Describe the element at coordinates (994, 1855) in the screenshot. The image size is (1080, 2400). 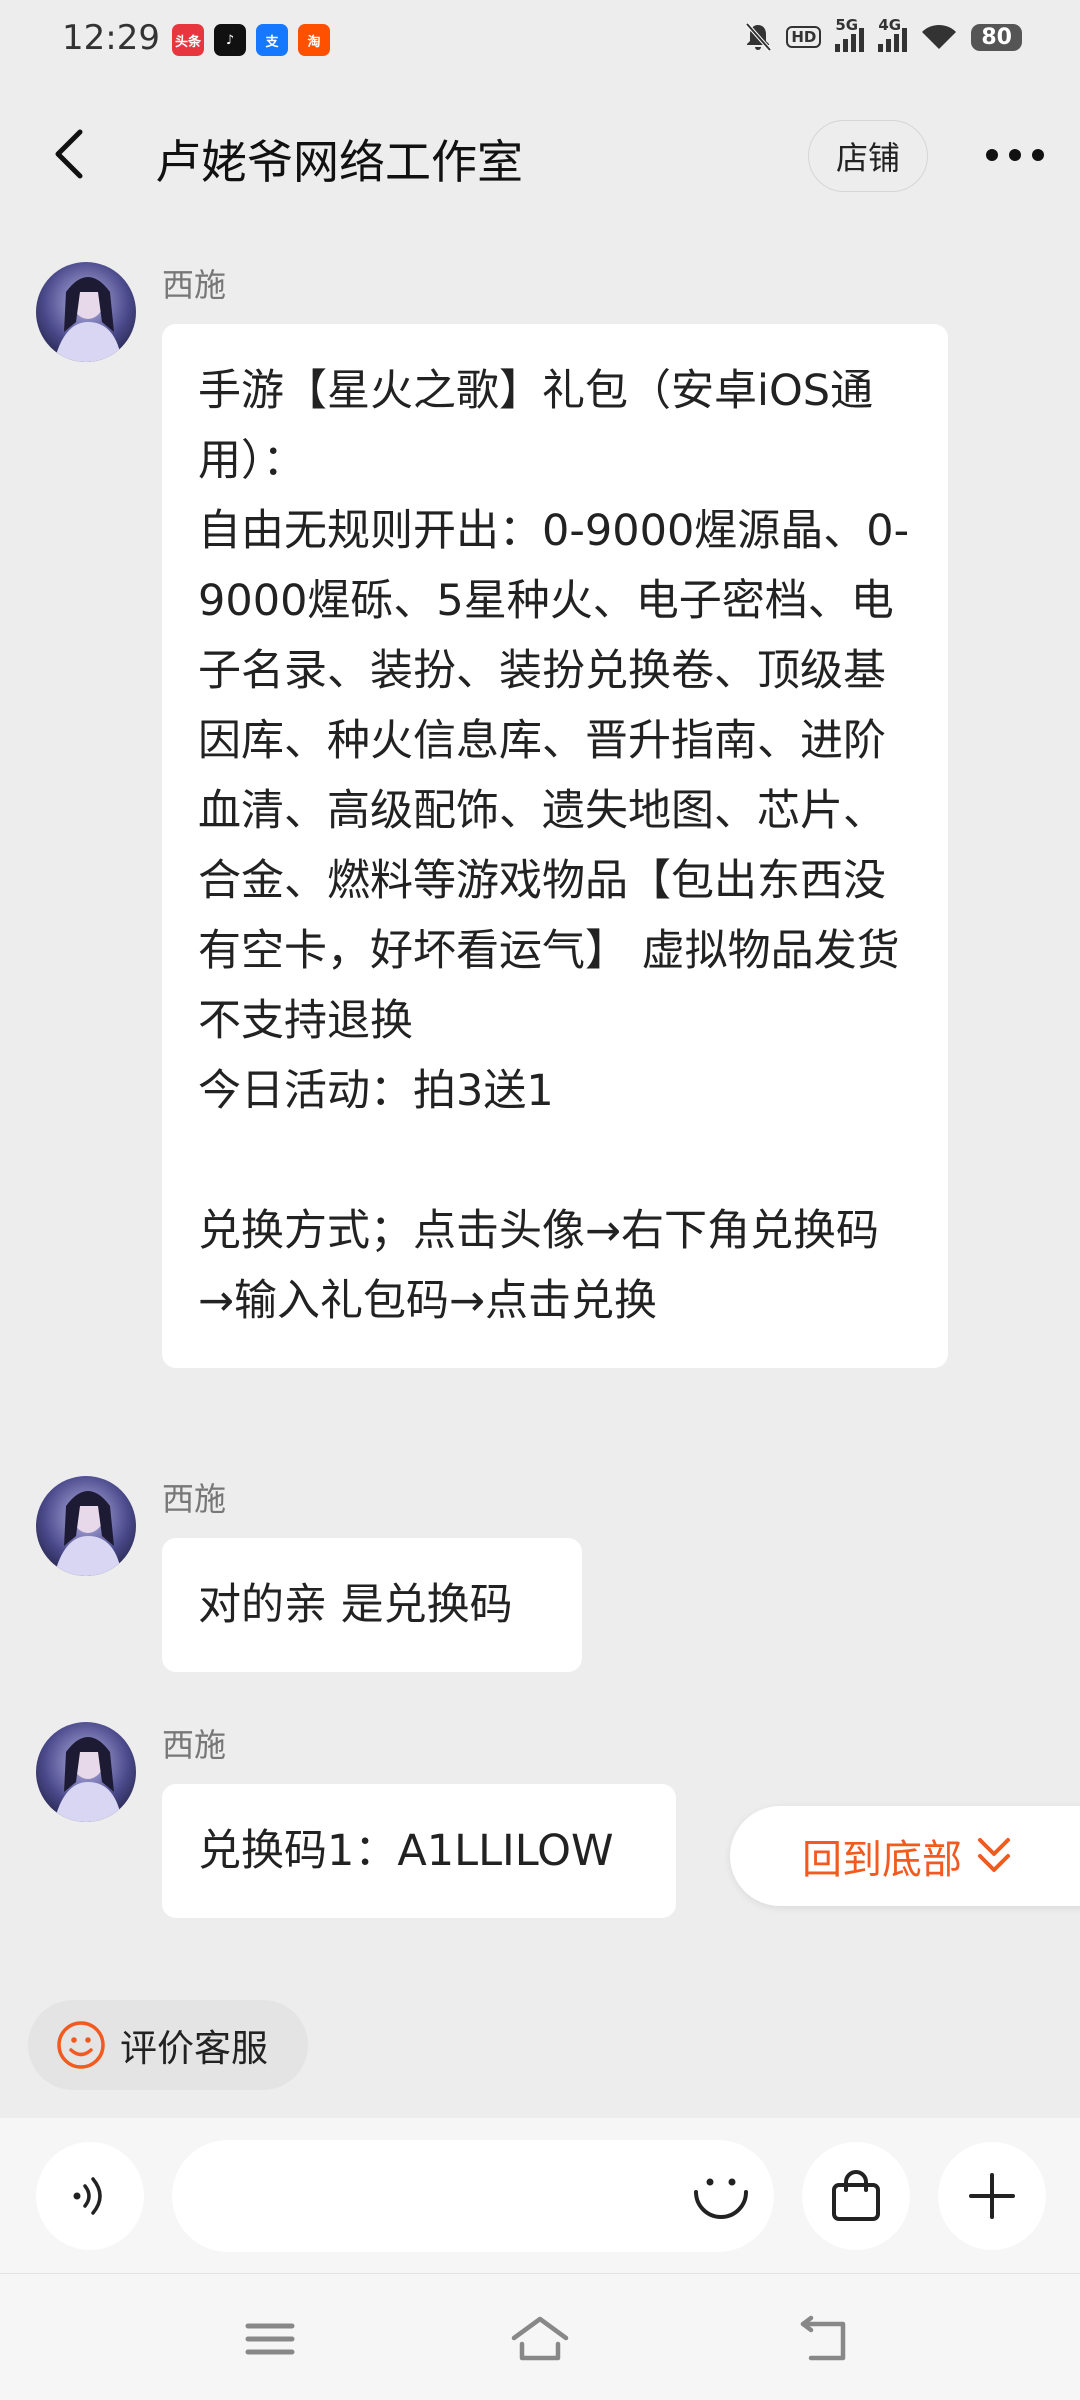
I see `double-chevron-down-icon` at that location.